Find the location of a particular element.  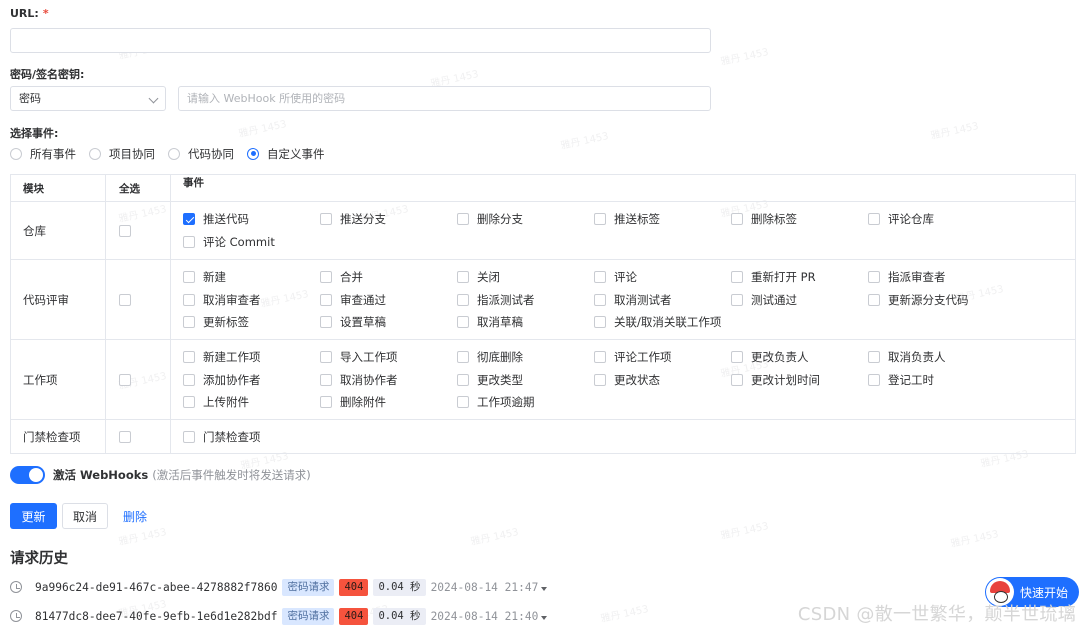

event-checkbox-item: 取消协作者 is located at coordinates (388, 380).